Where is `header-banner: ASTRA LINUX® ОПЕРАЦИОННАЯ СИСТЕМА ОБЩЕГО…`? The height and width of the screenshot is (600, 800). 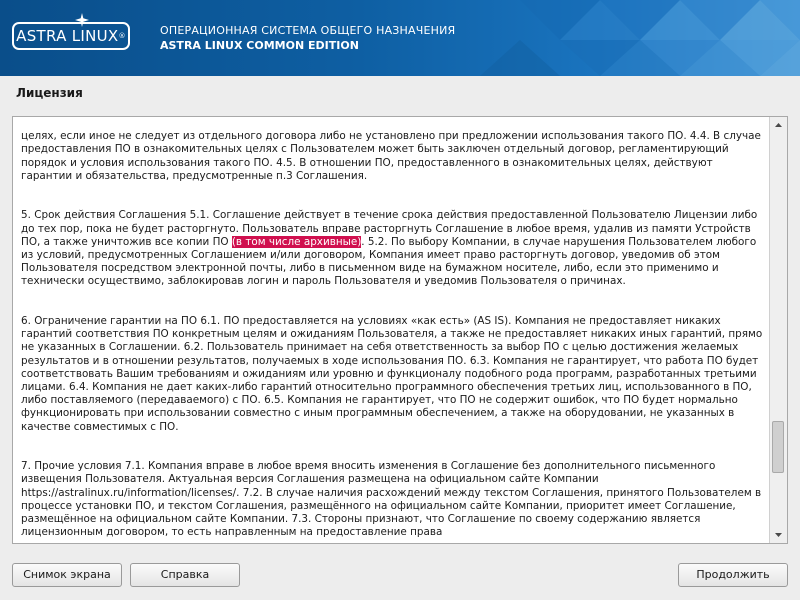
header-banner: ASTRA LINUX® ОПЕРАЦИОННАЯ СИСТЕМА ОБЩЕГО… is located at coordinates (400, 38).